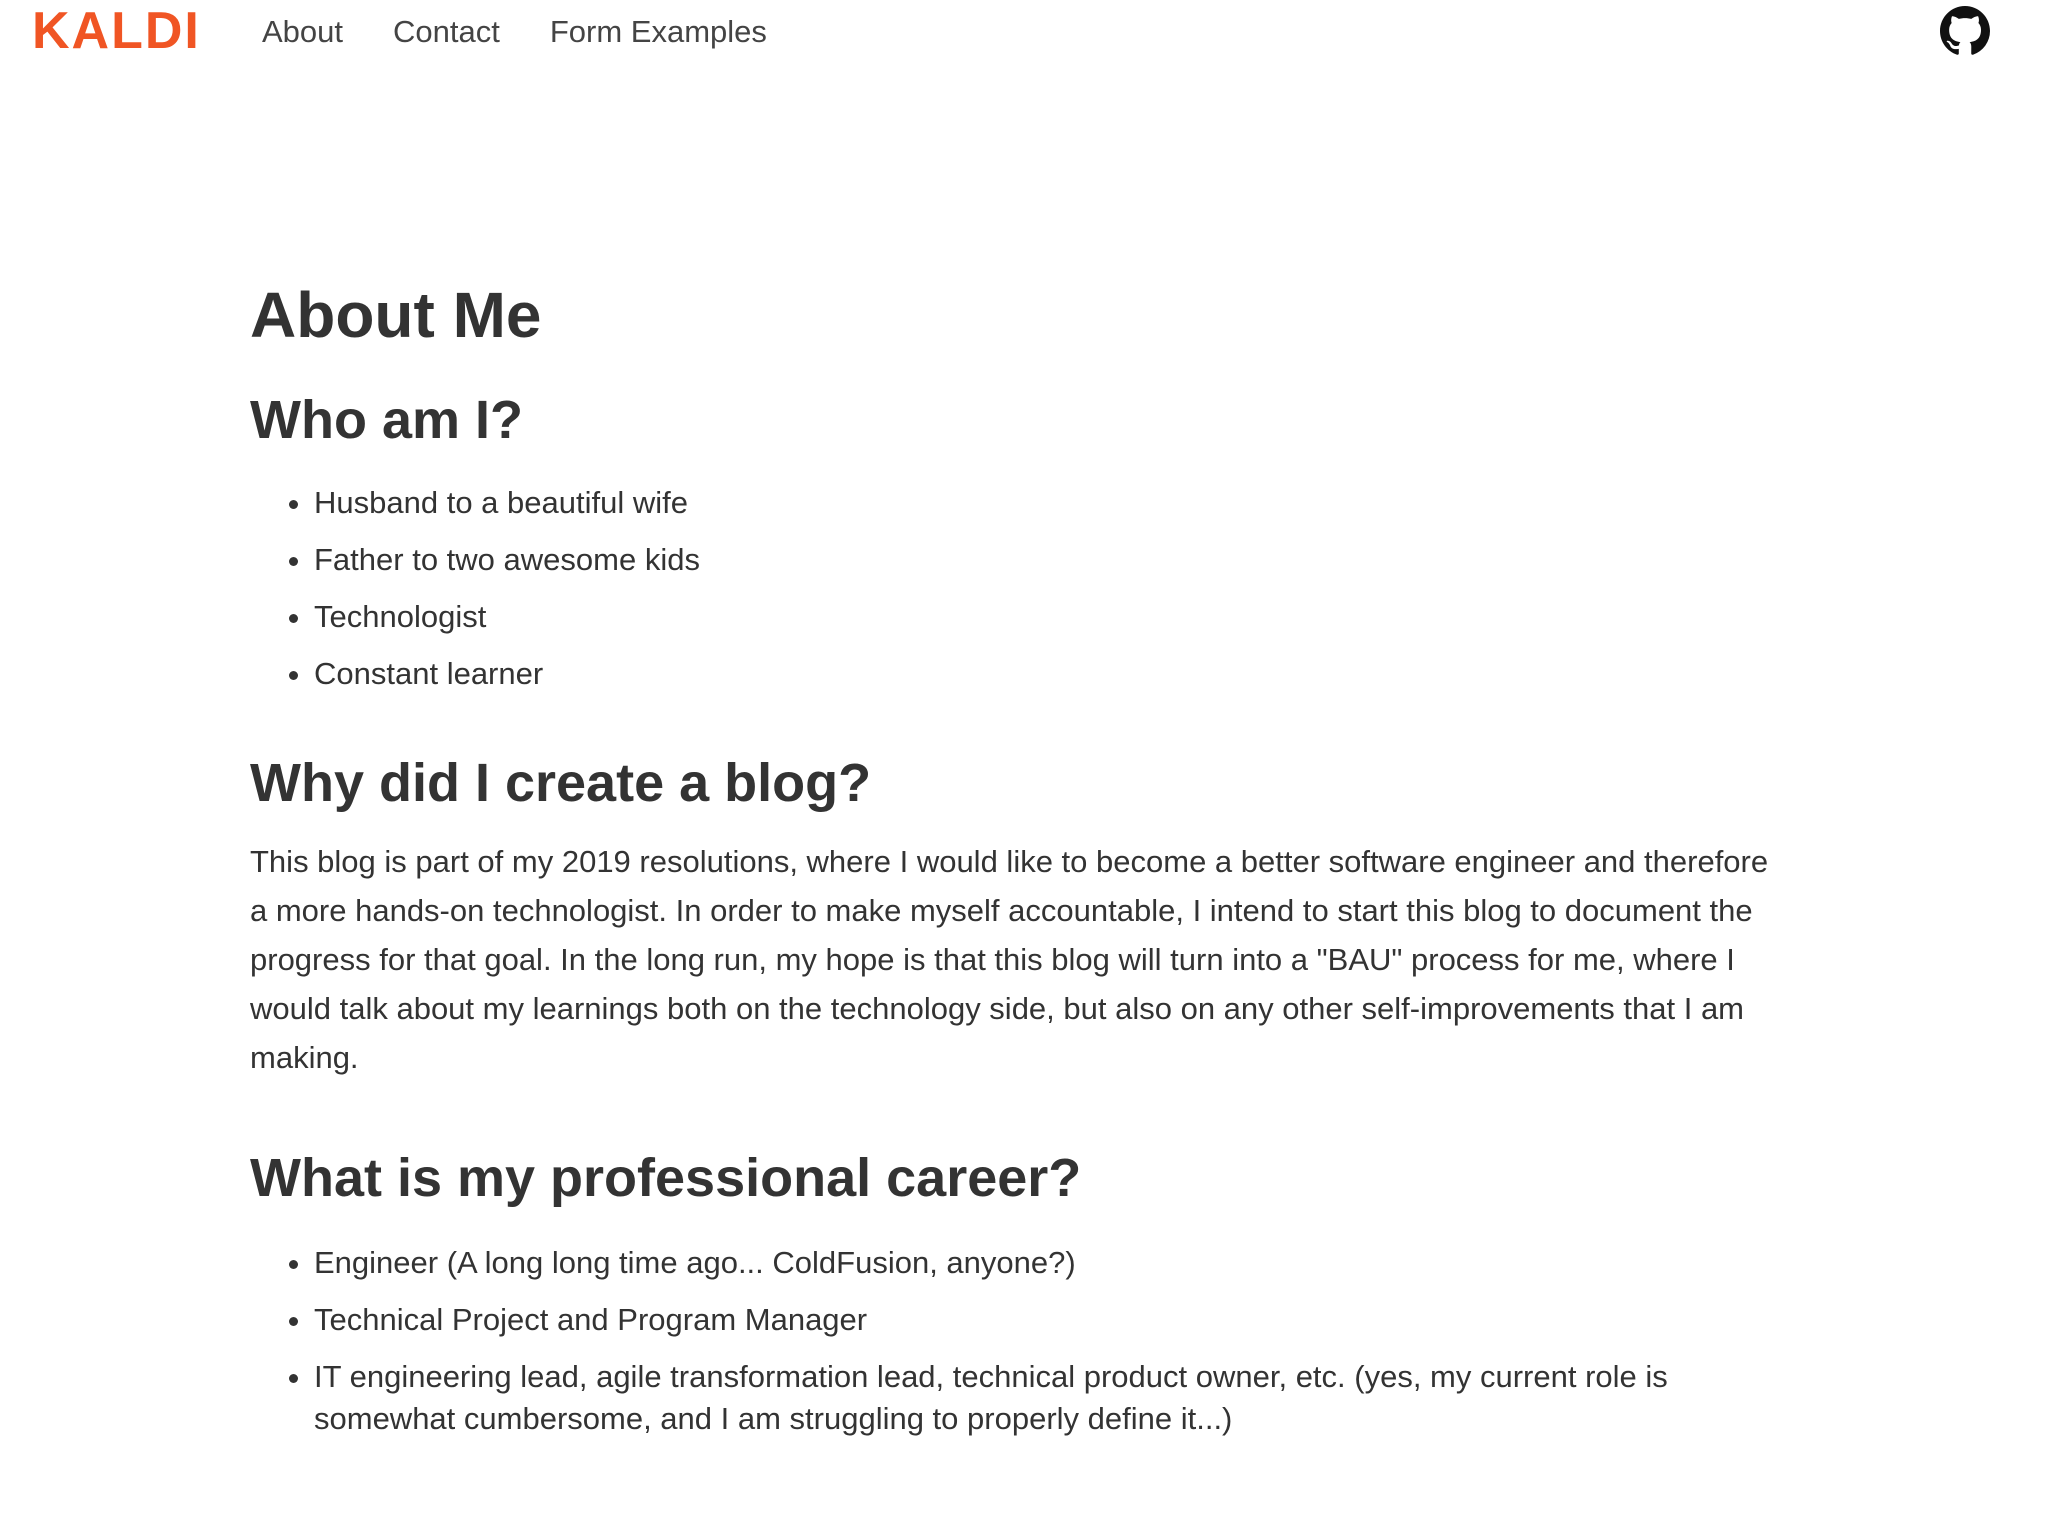 The width and height of the screenshot is (2052, 1530). I want to click on main-nav: About Contact Form Examples, so click(514, 32).